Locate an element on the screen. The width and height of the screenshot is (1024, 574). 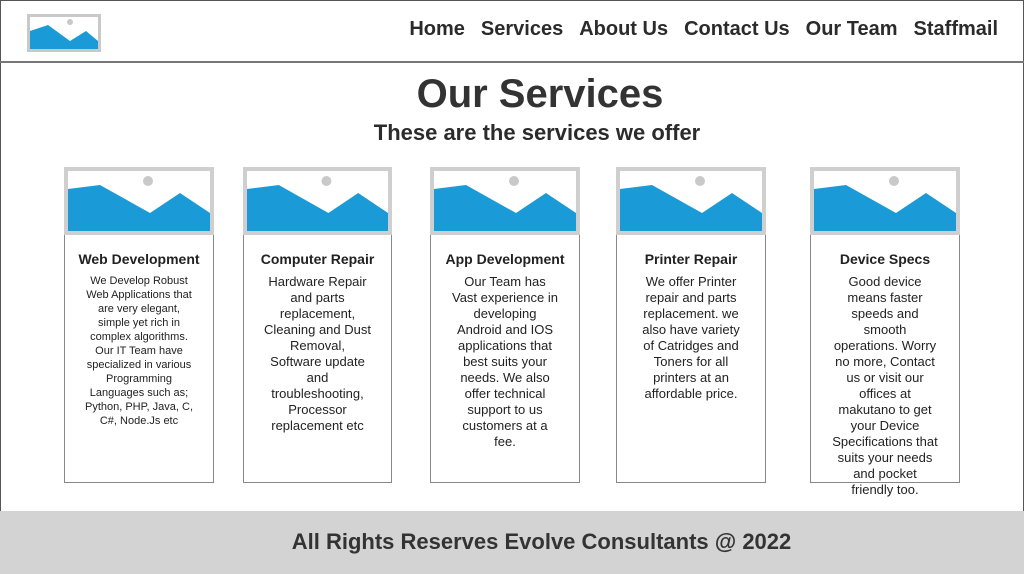
card-title: Web Development is located at coordinates (139, 259).